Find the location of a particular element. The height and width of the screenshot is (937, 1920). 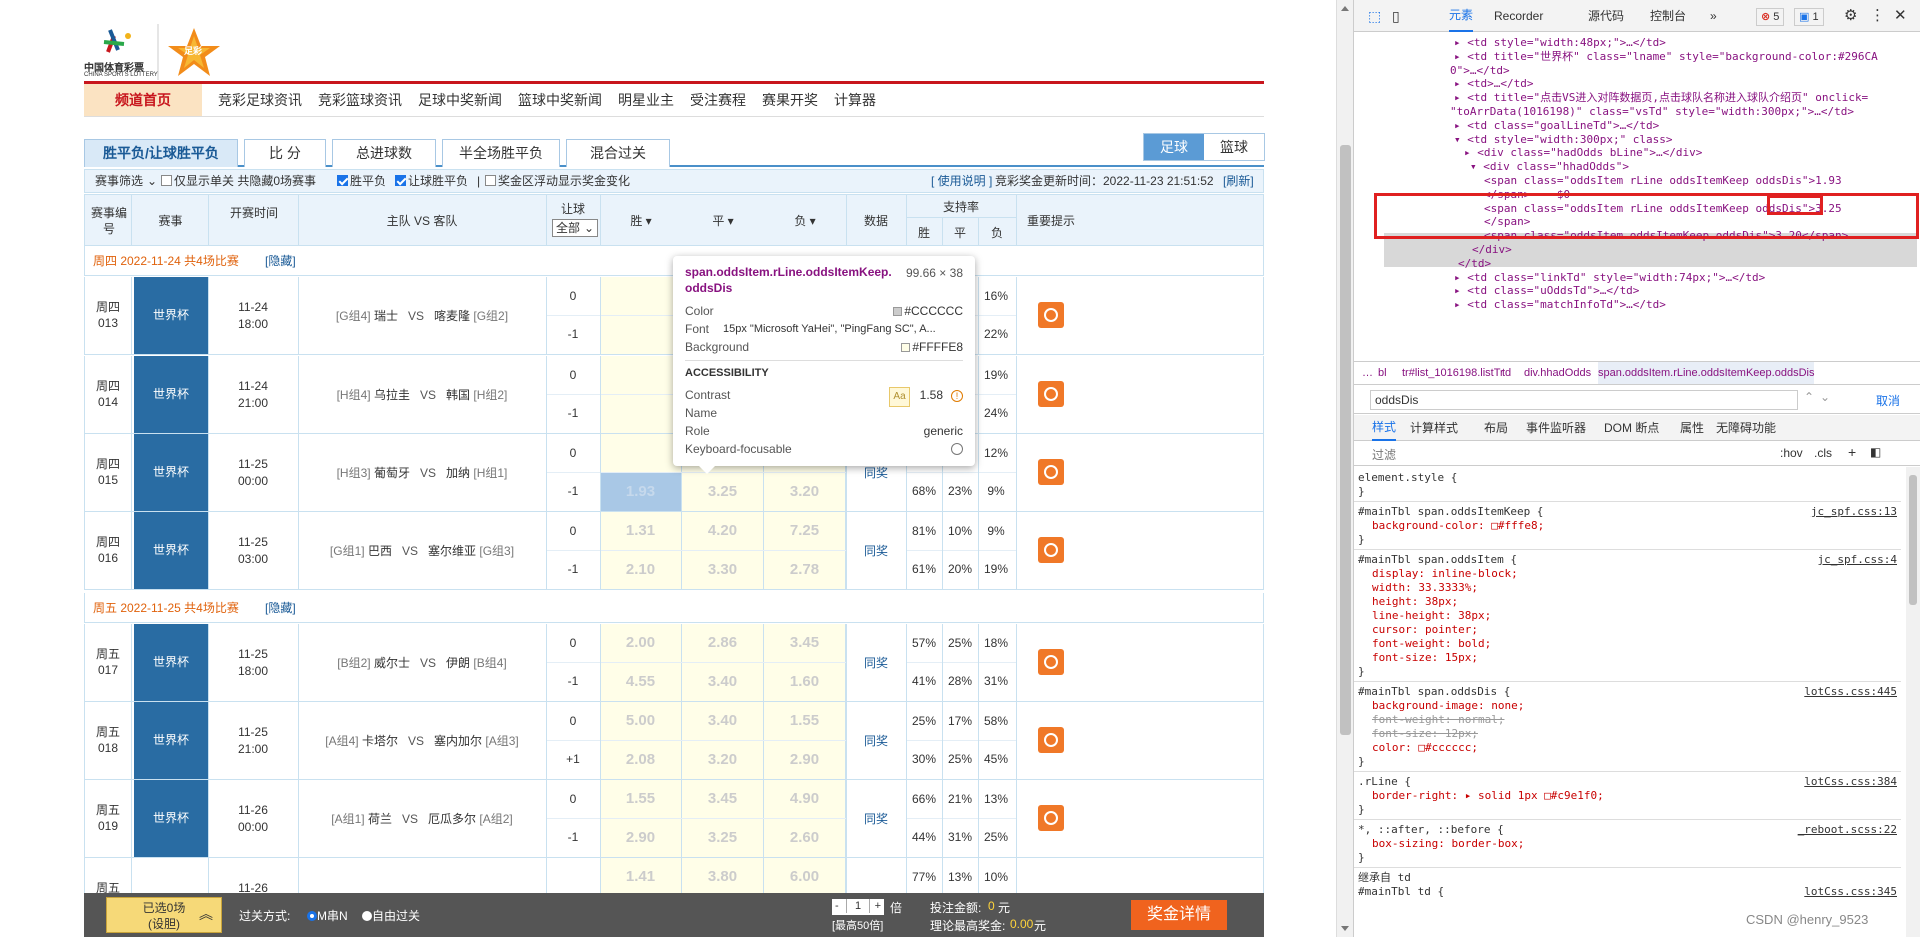

logo: 中国体育彩票 CHINA SPORTS LOTTERY 足彩 is located at coordinates (154, 52).